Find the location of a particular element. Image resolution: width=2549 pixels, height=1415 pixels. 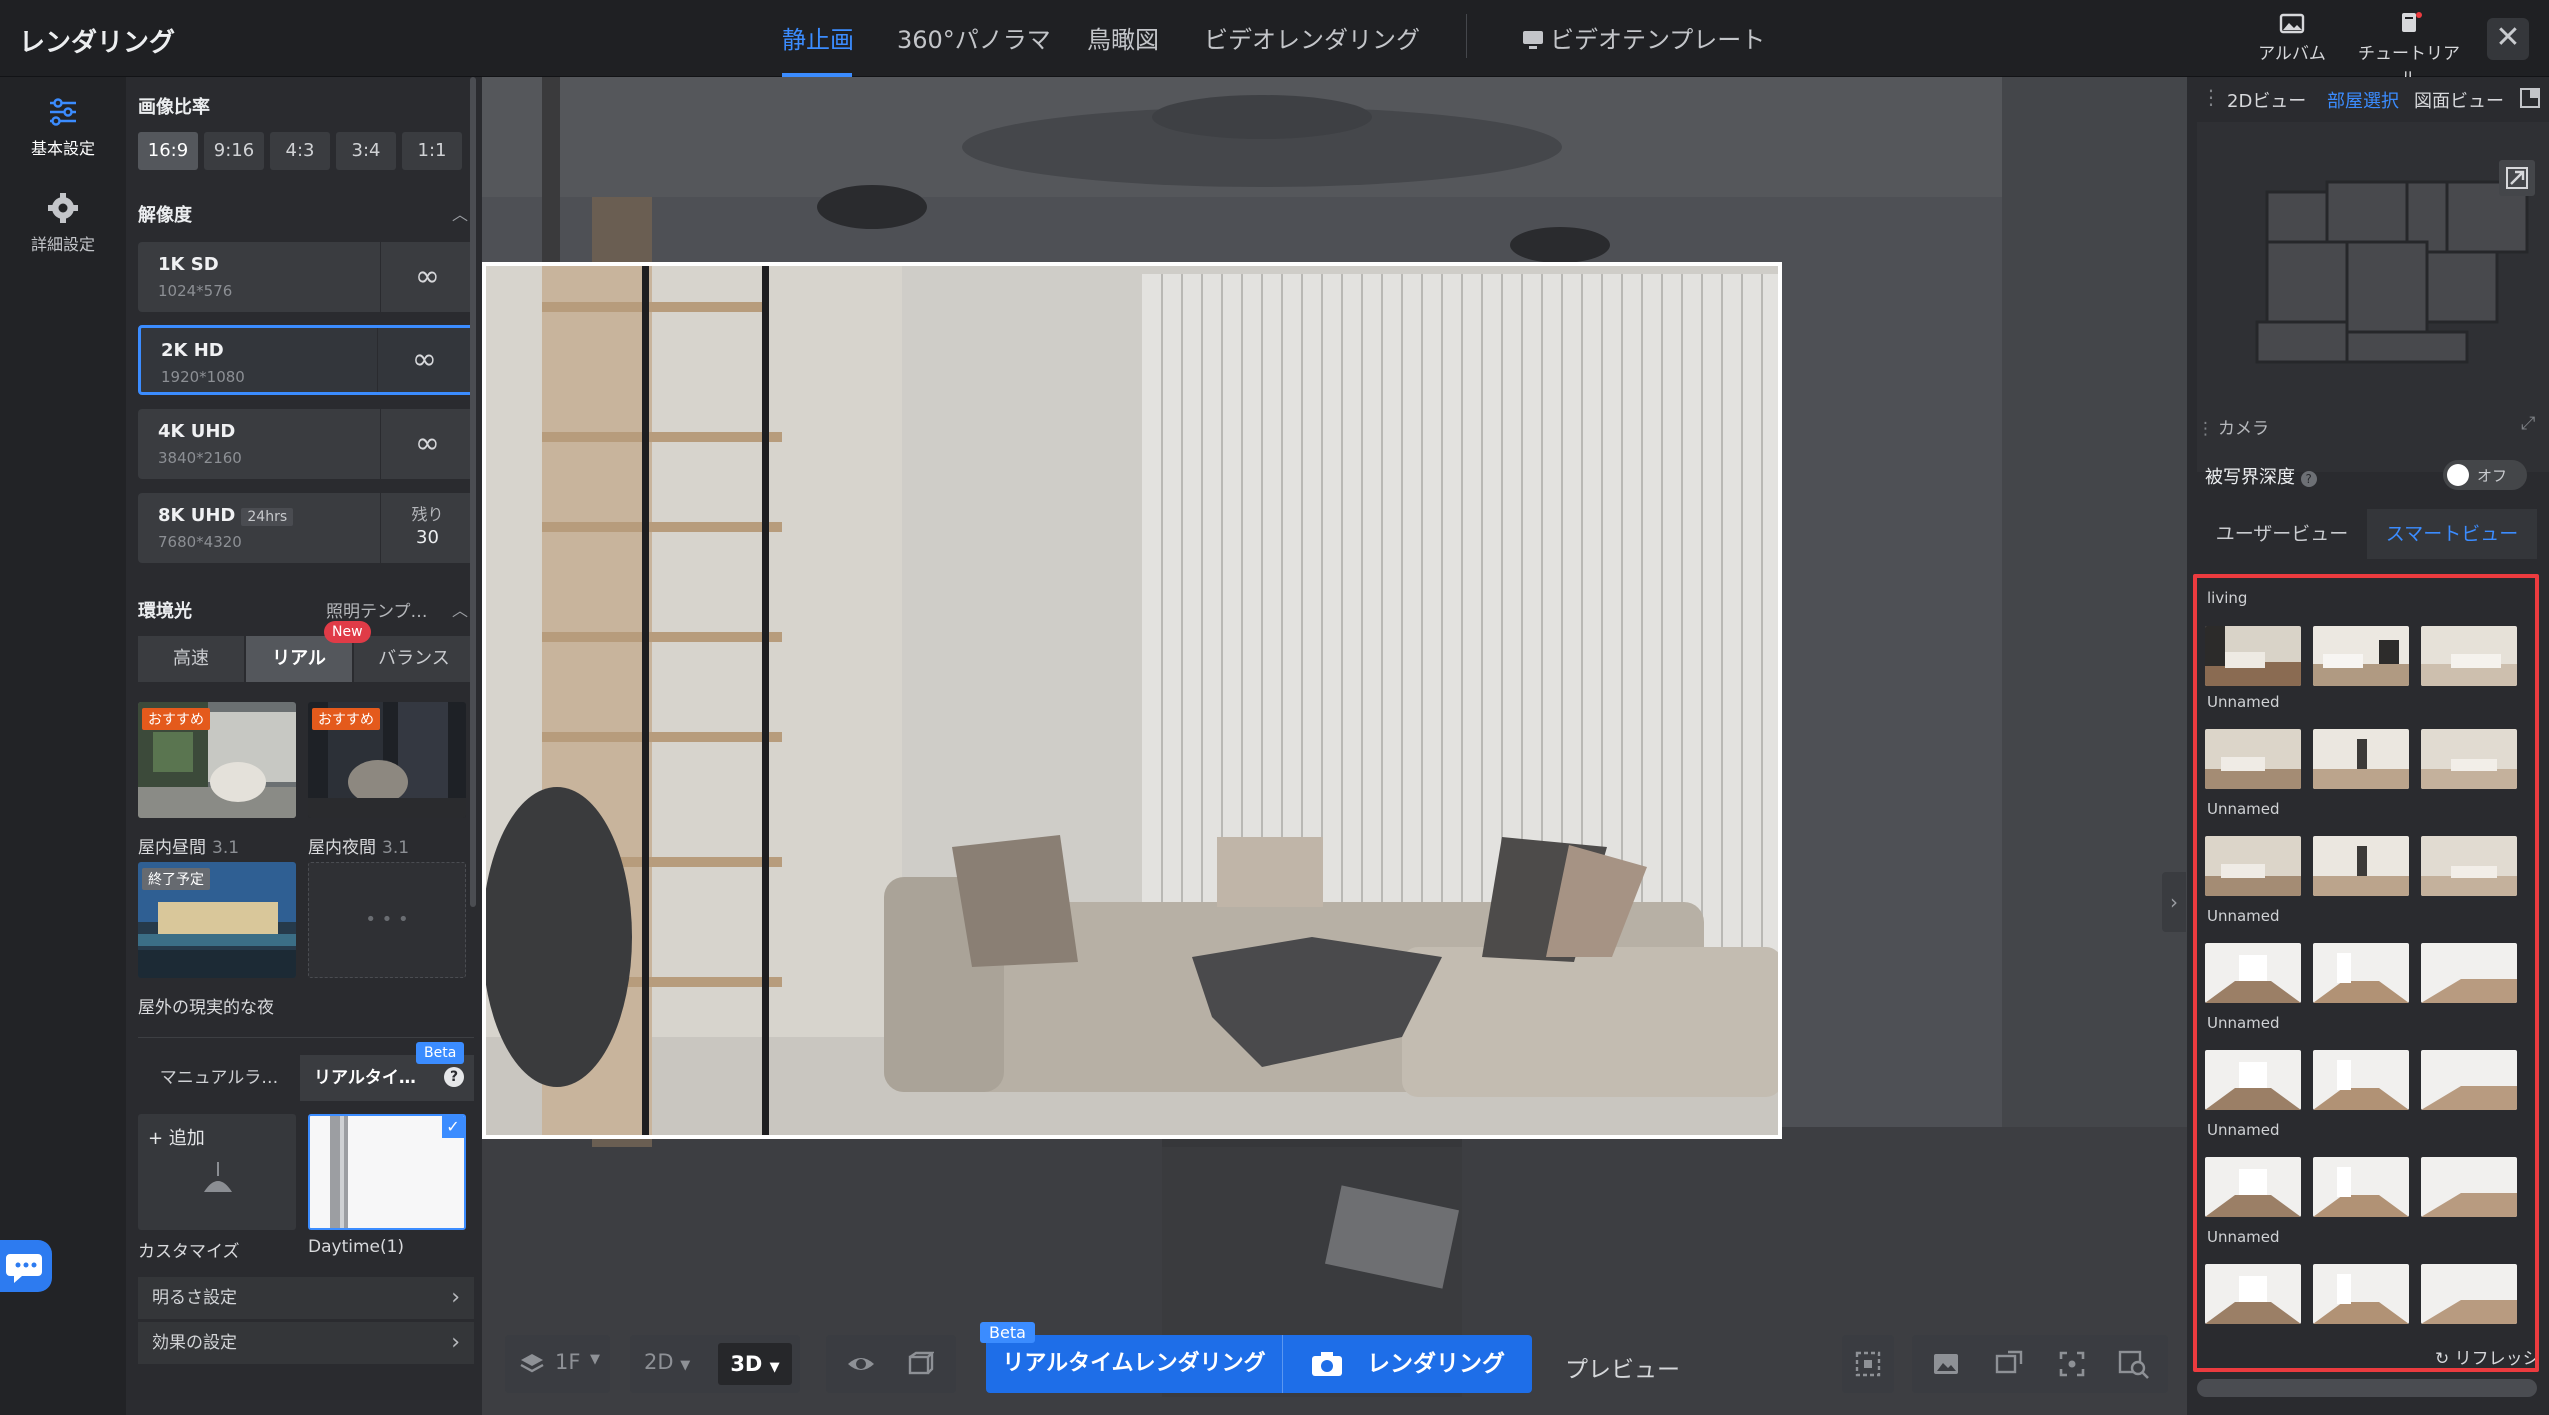

add-label: + 追加 is located at coordinates (176, 1138).